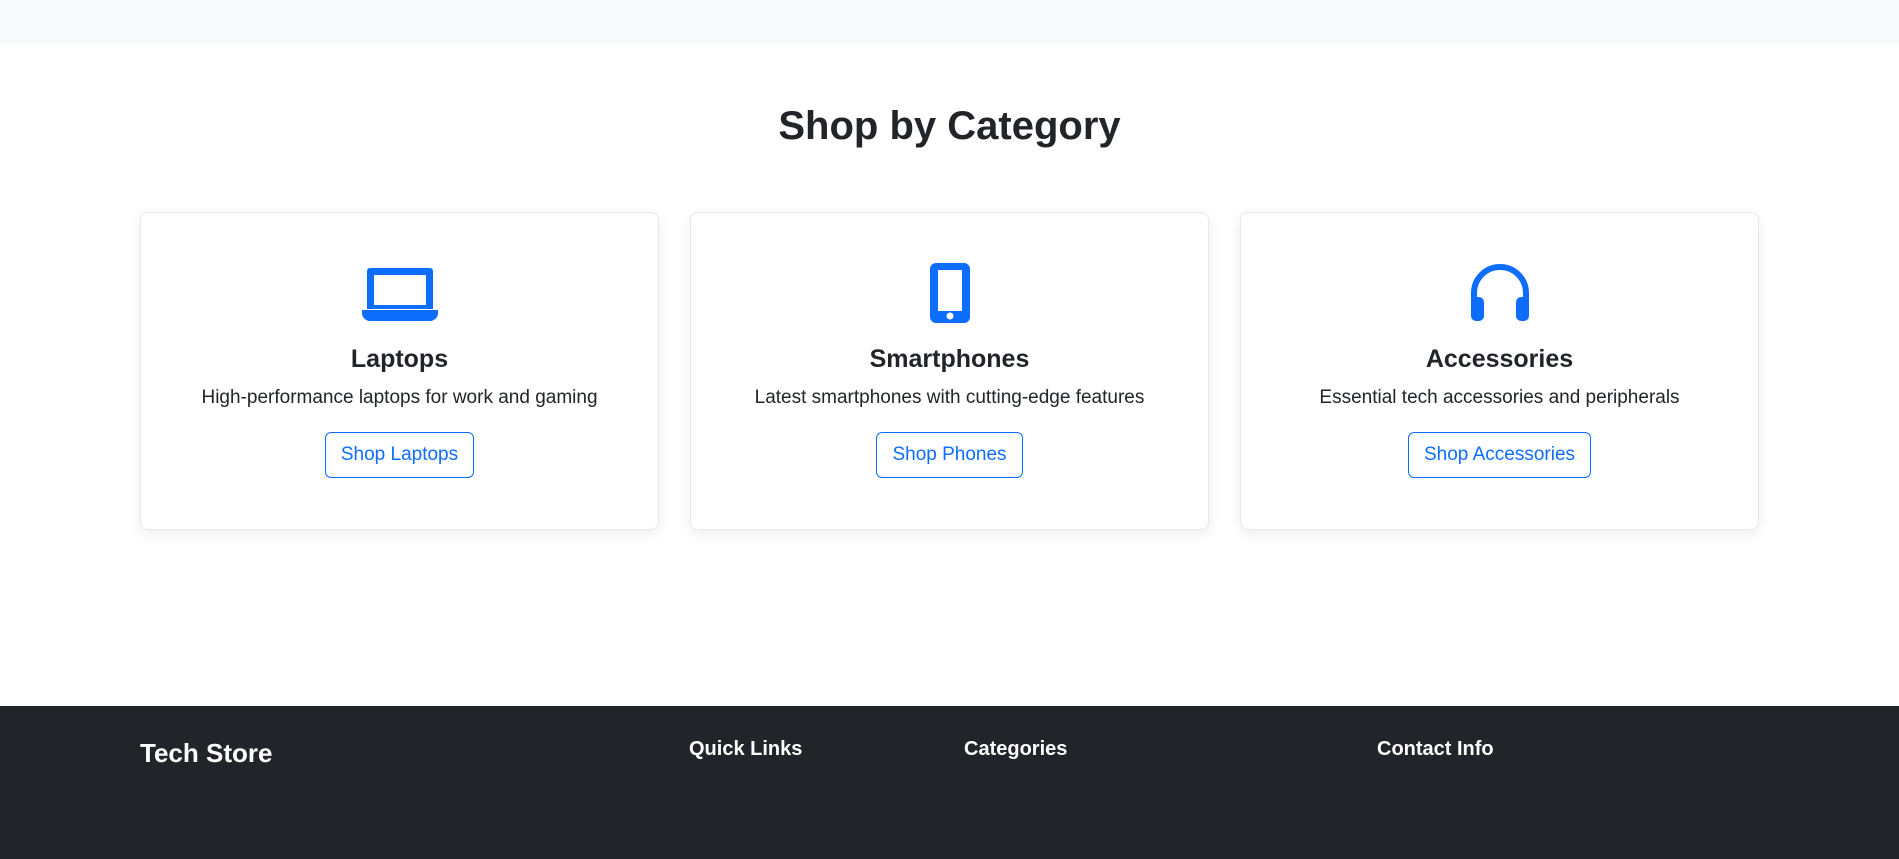 The image size is (1899, 859). I want to click on footer-contact-heading: Contact Info, so click(1435, 749).